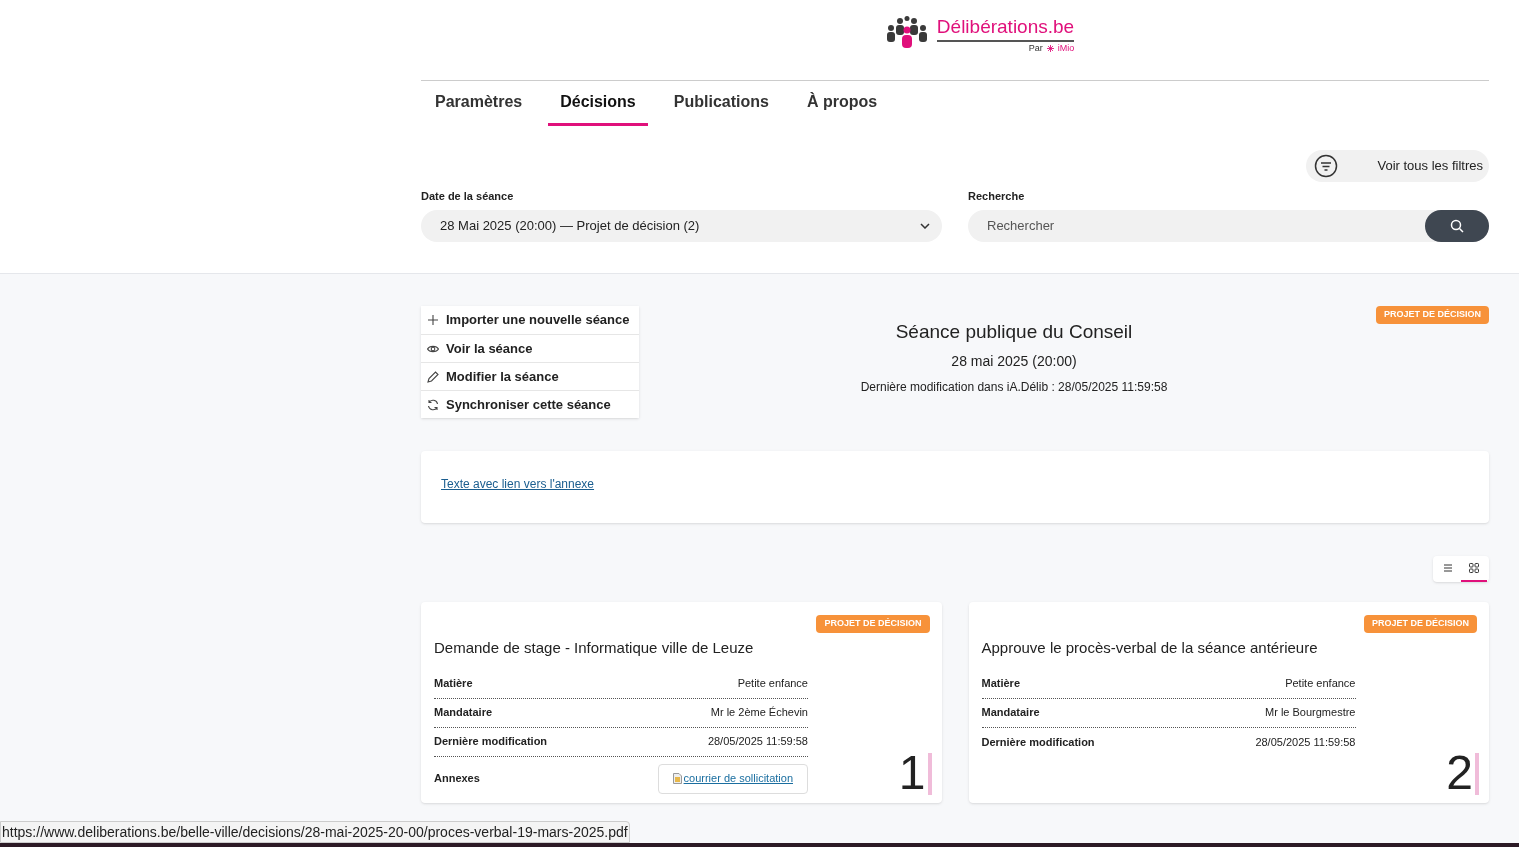 Image resolution: width=1519 pixels, height=847 pixels. Describe the element at coordinates (433, 376) in the screenshot. I see `pencil-icon` at that location.